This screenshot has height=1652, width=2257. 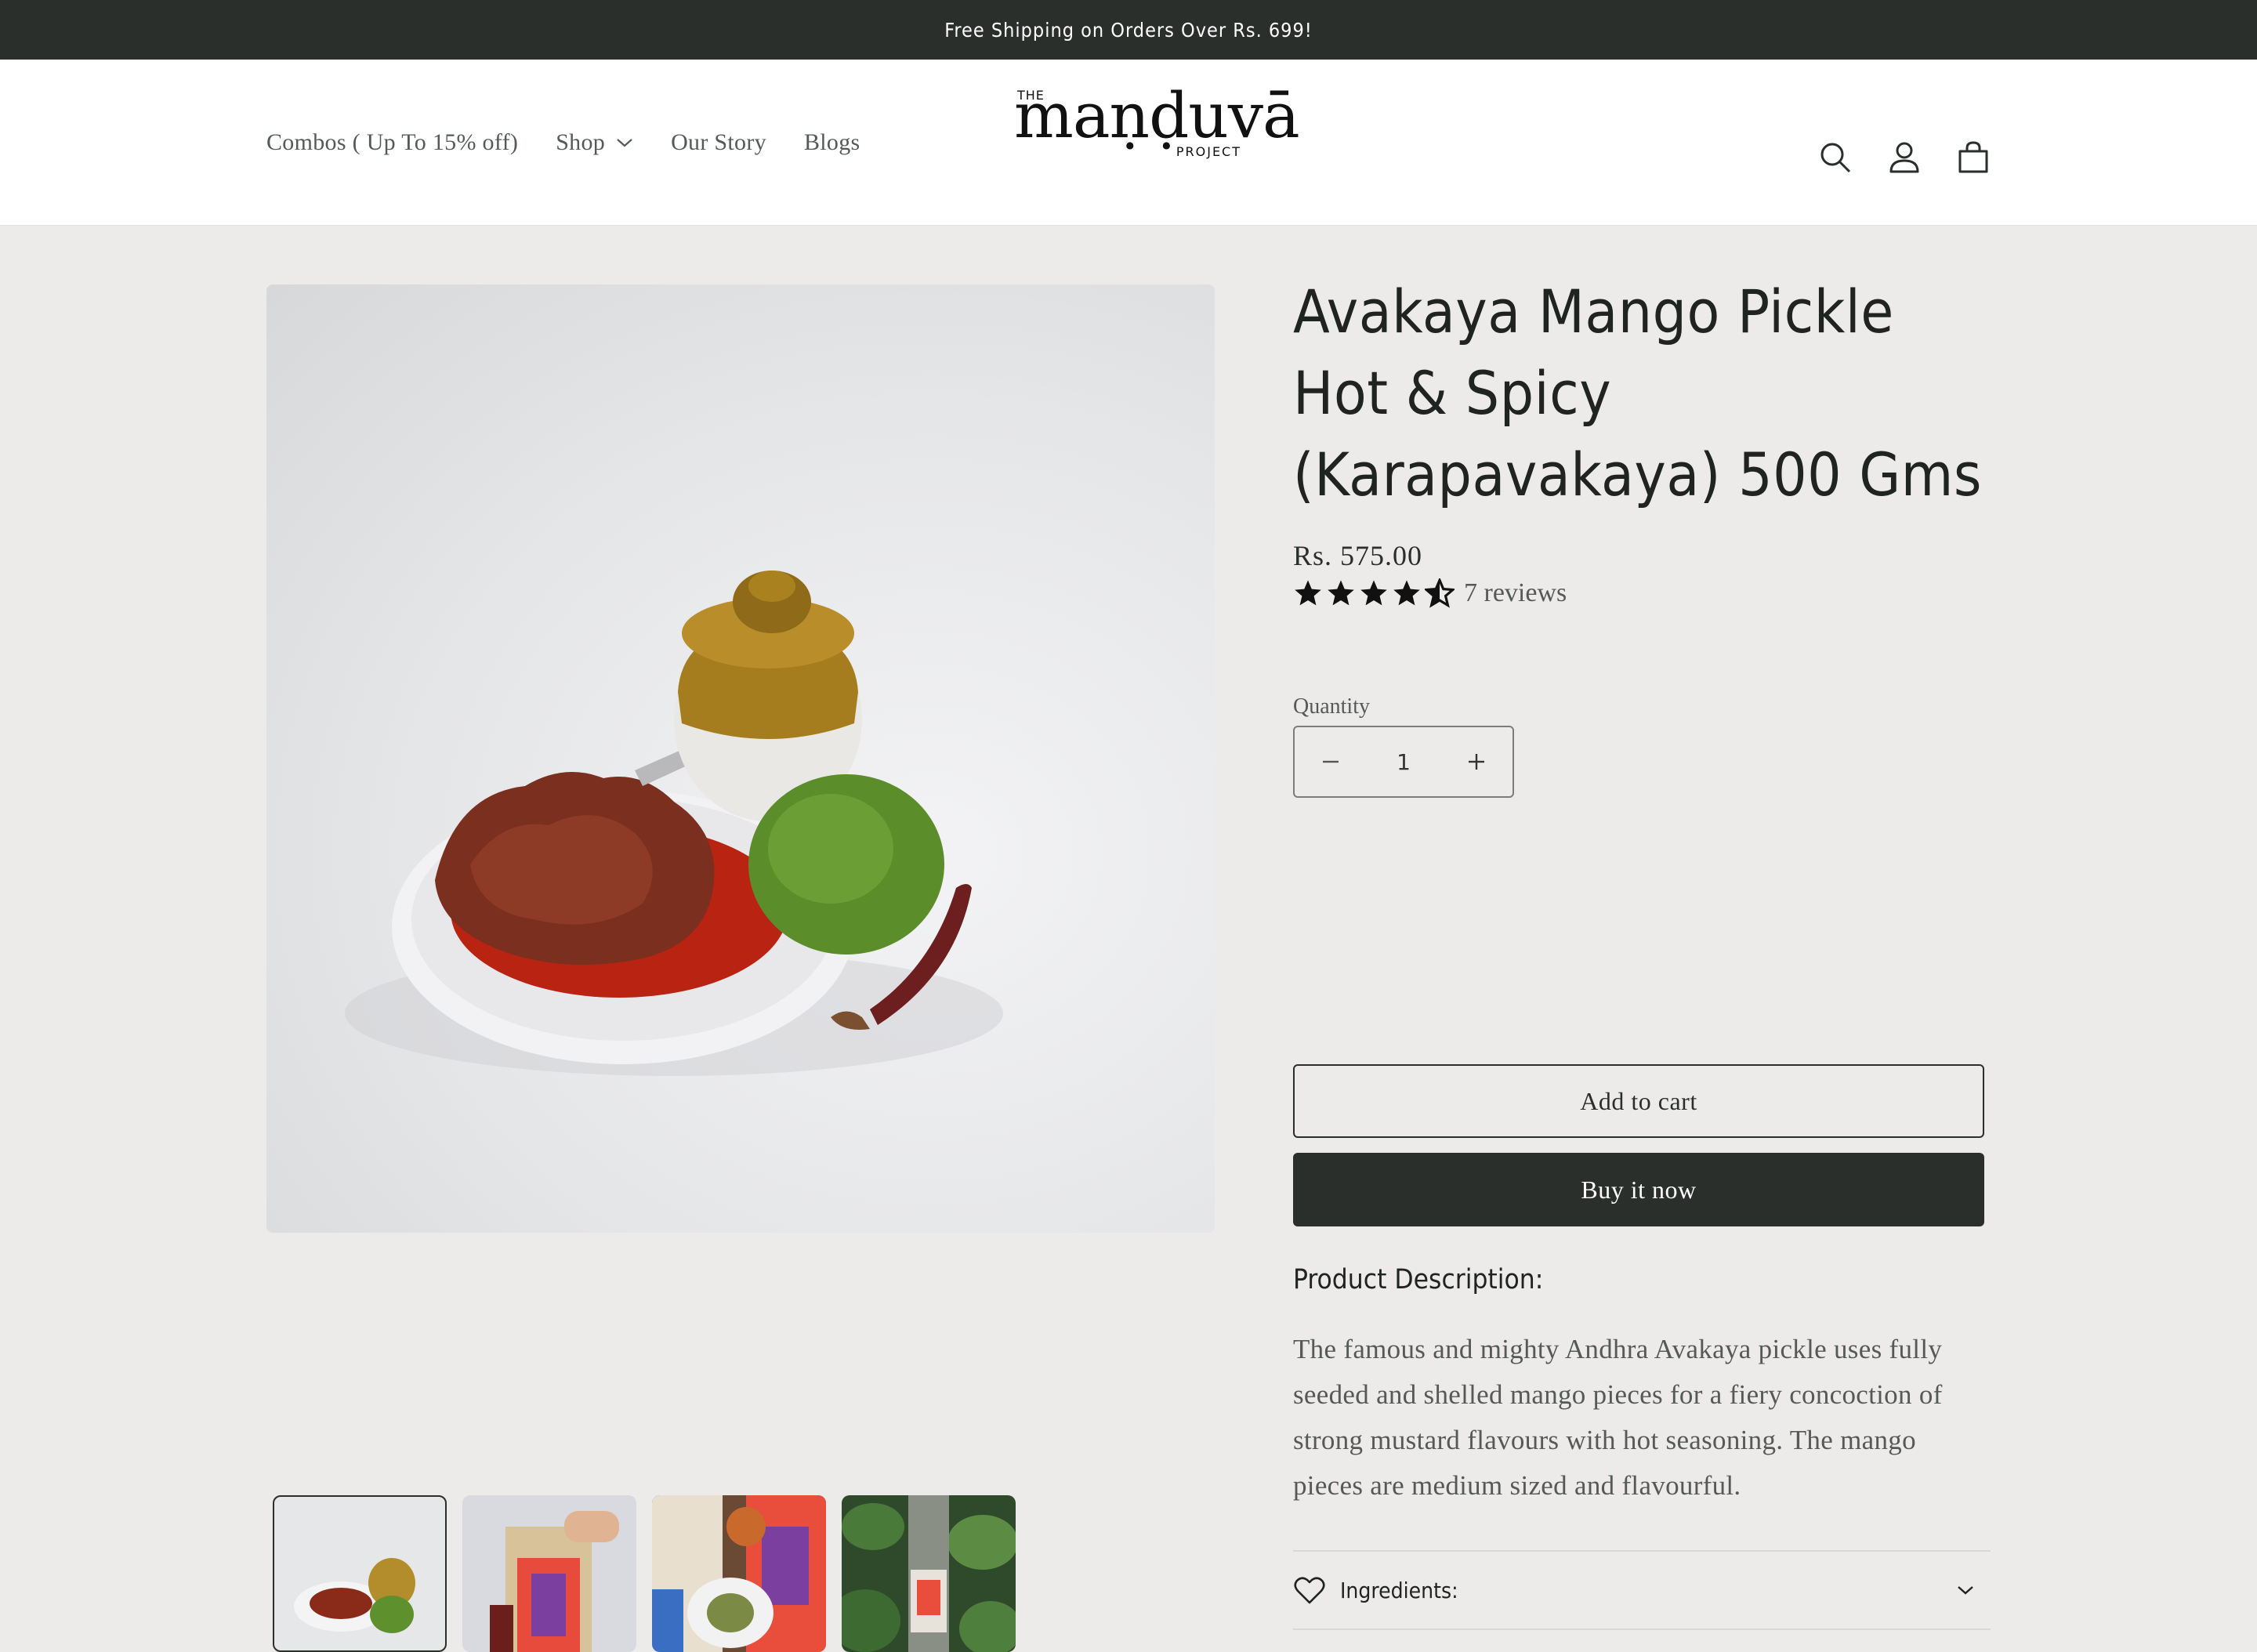 I want to click on announcement-bar: Free Shipping on Orders Over Rs. 699!, so click(x=1128, y=30).